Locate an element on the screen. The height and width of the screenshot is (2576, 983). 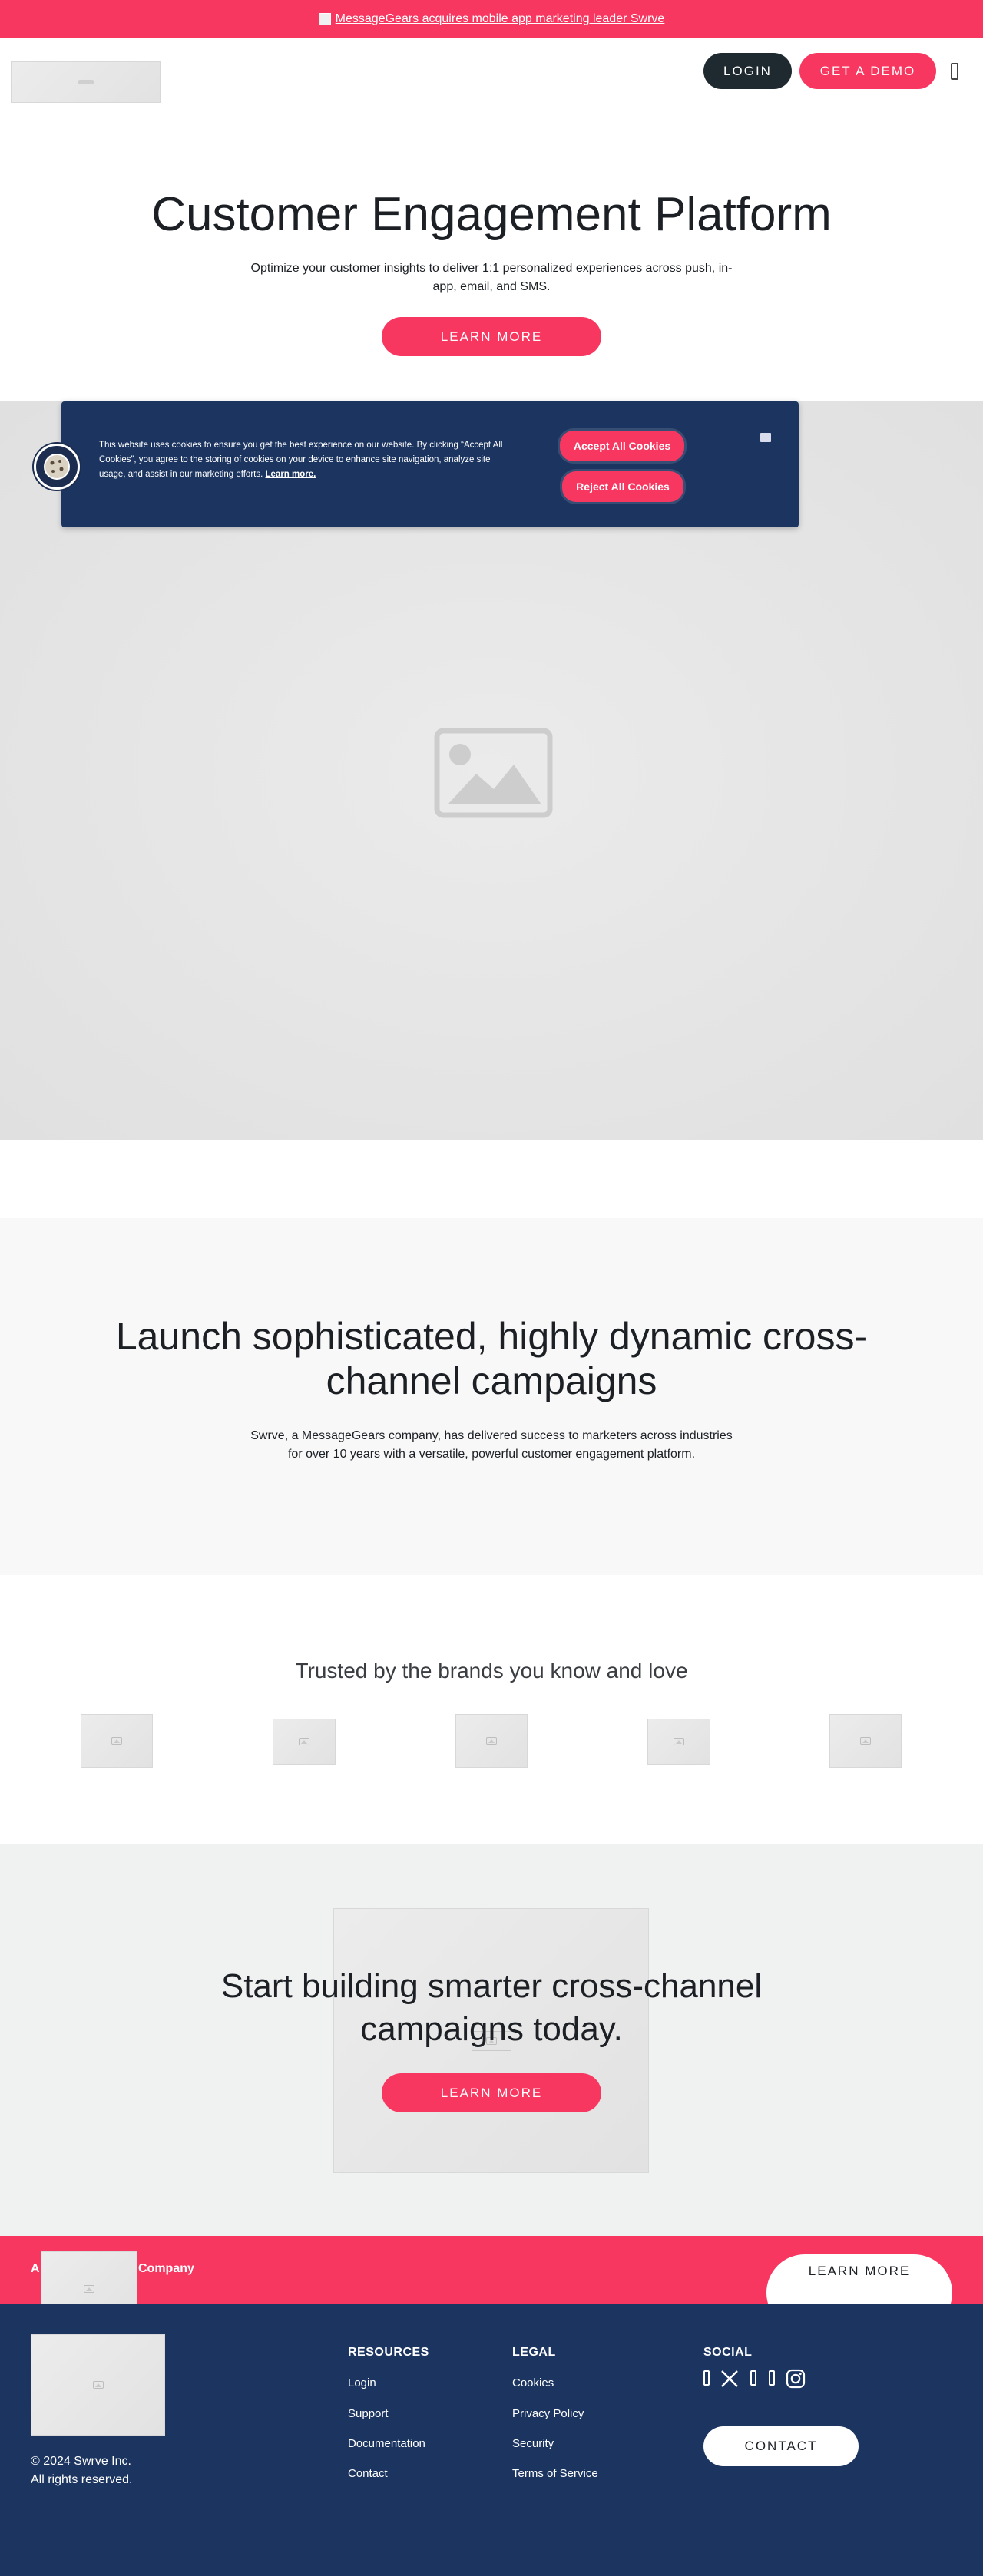
facebook-icon is located at coordinates (706, 2378).